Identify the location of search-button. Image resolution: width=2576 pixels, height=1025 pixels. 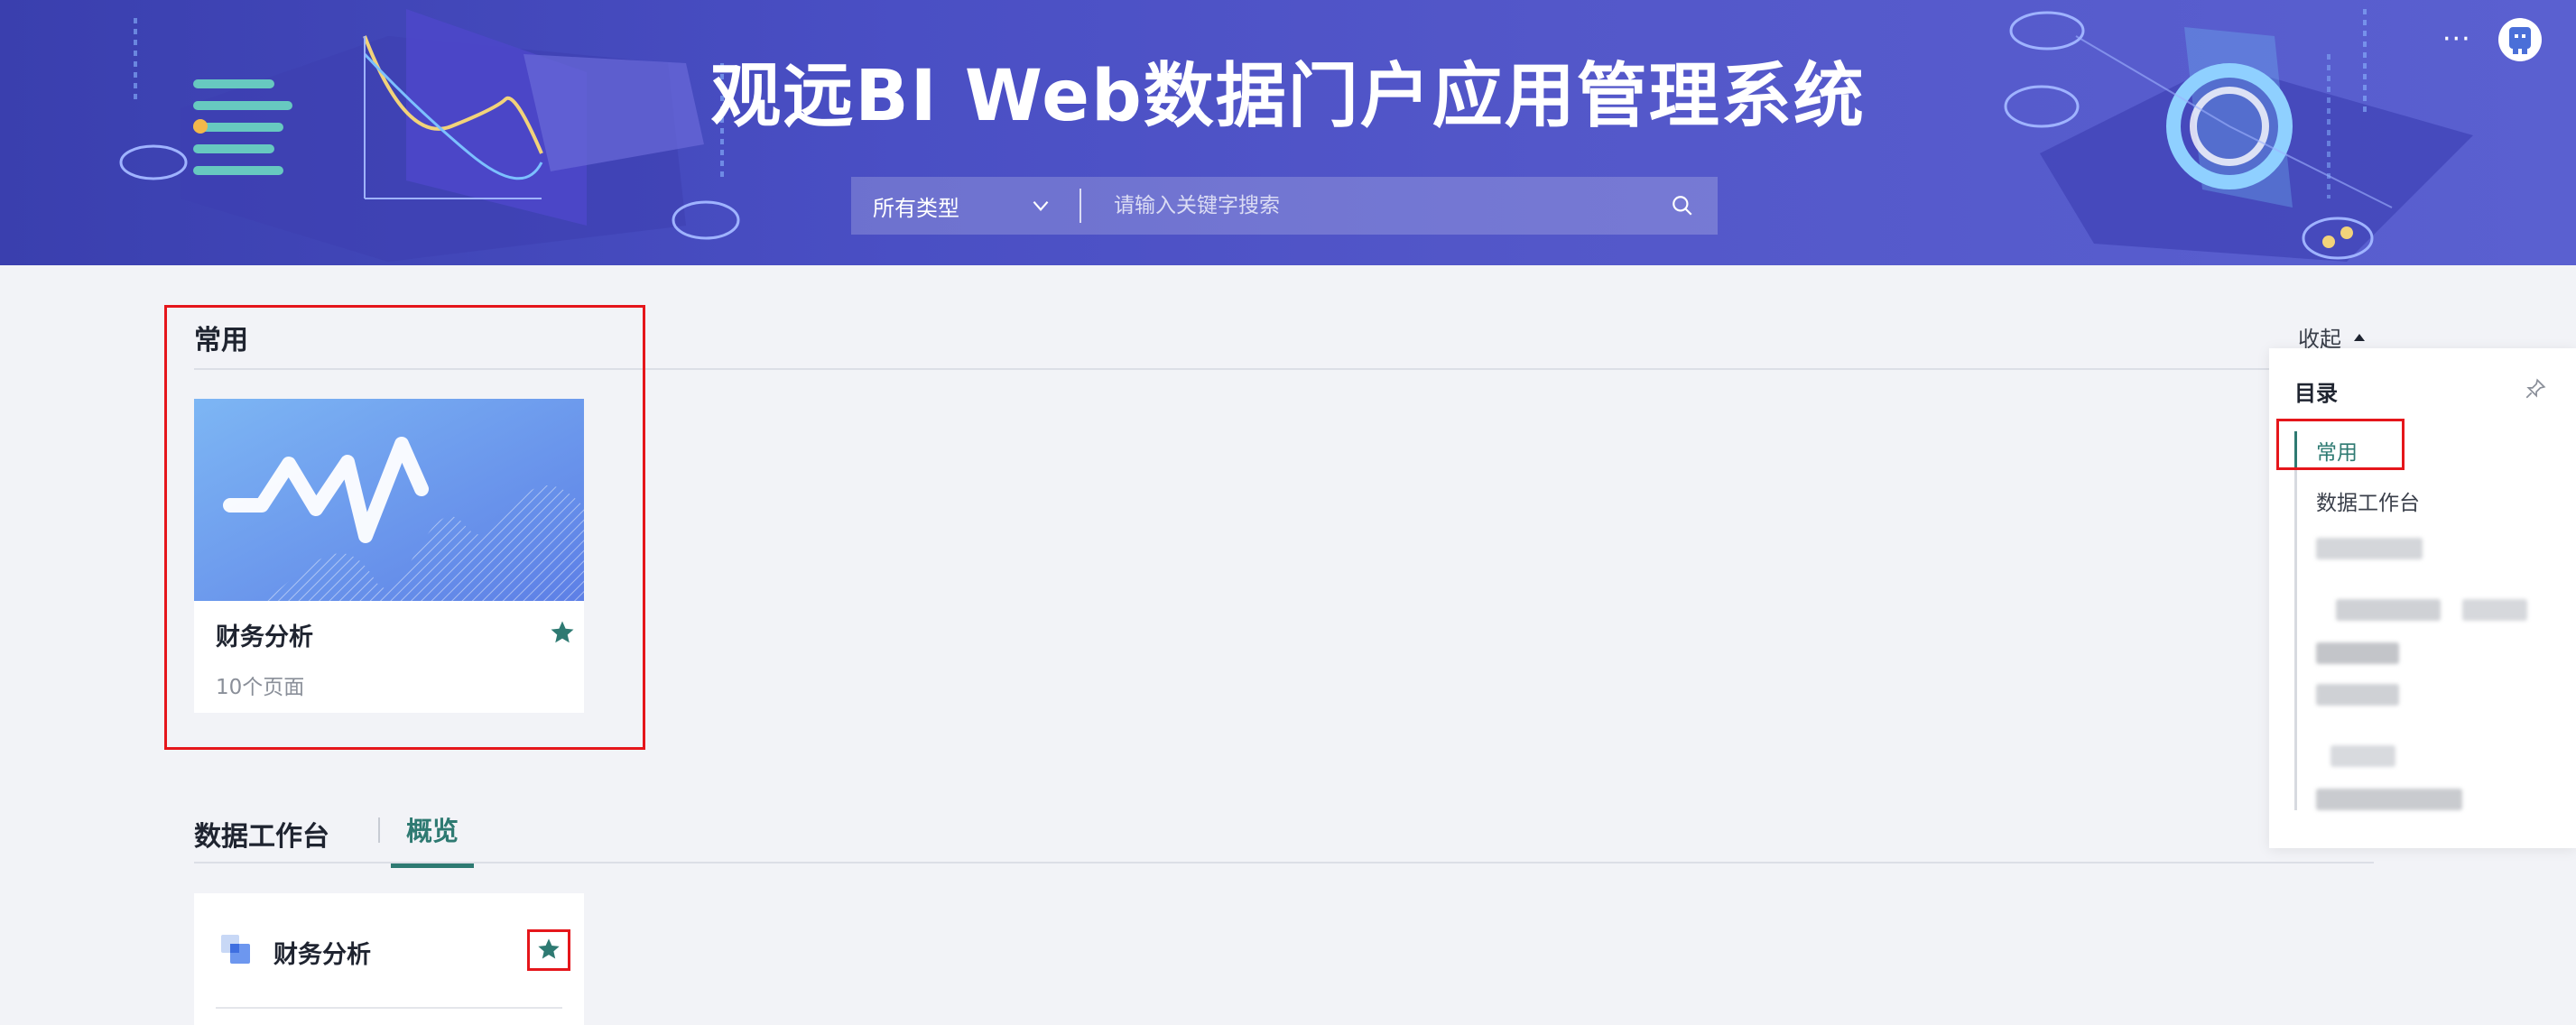
(1682, 206).